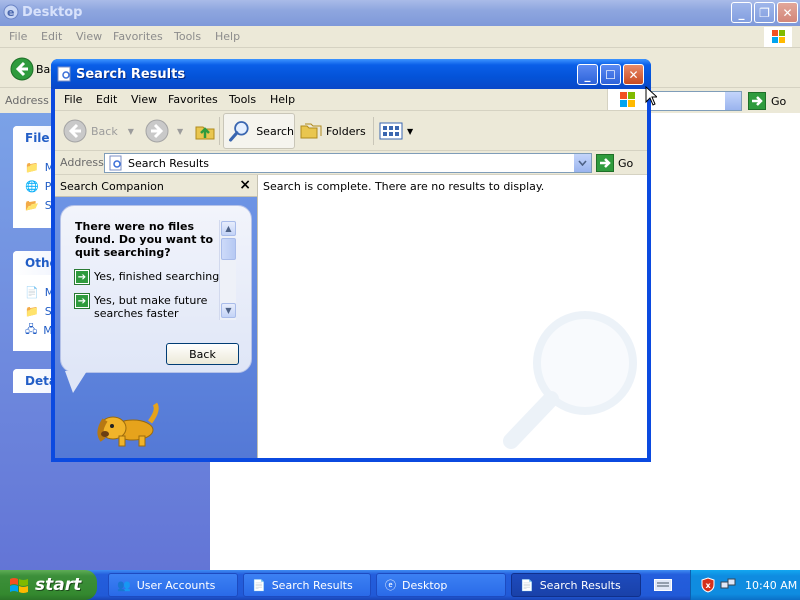 Image resolution: width=800 pixels, height=600 pixels. What do you see at coordinates (157, 276) in the screenshot?
I see `option-label: Yes, finished searching` at bounding box center [157, 276].